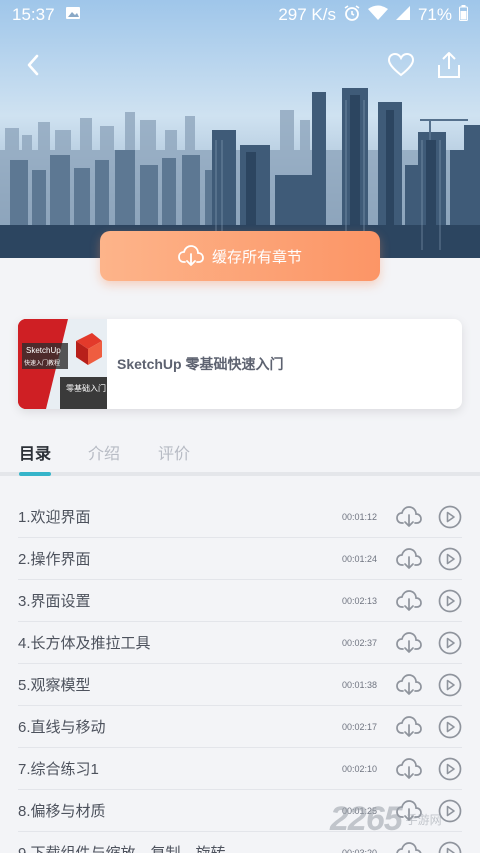 The height and width of the screenshot is (853, 480). I want to click on alarm-icon, so click(352, 15).